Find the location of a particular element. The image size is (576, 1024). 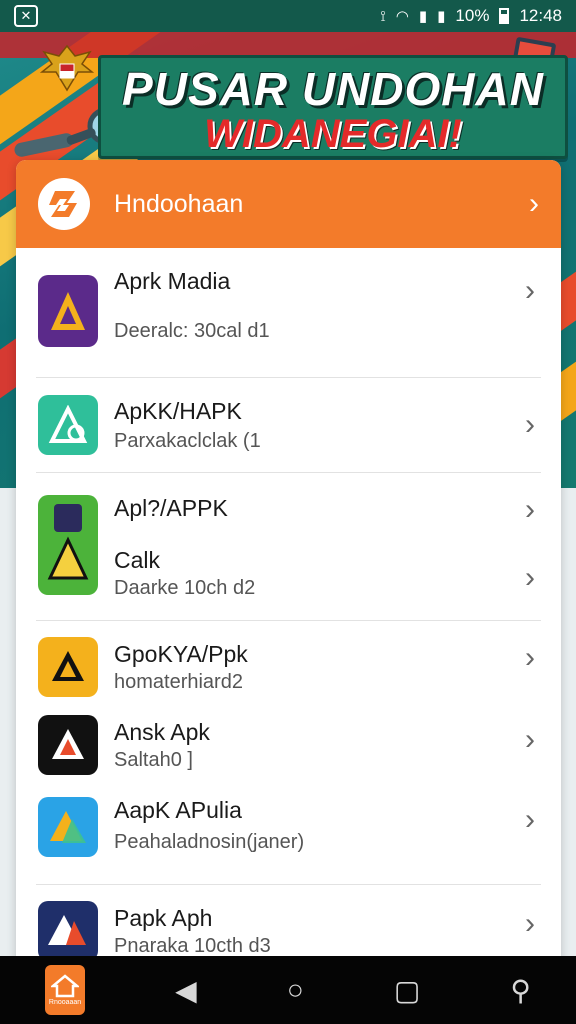

signal-icon-2: ▮ is located at coordinates (441, 16).